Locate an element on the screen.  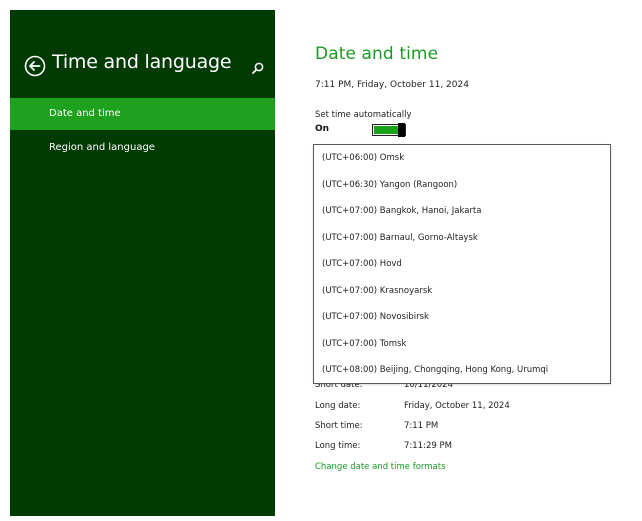
toggle-thumb is located at coordinates (401, 130).